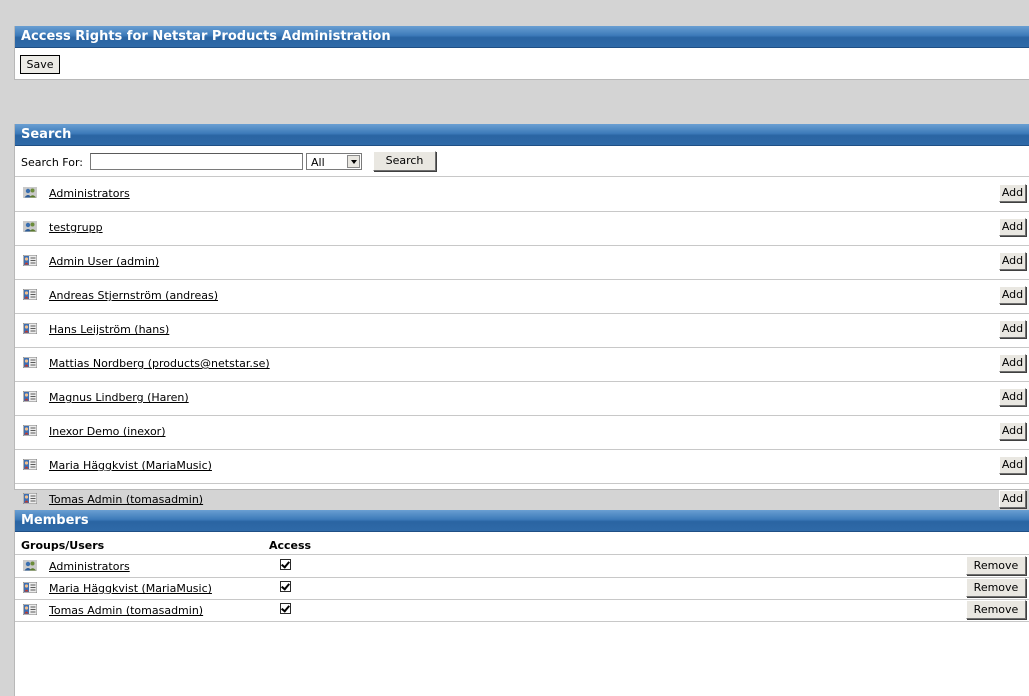 This screenshot has width=1029, height=696. What do you see at coordinates (290, 545) in the screenshot?
I see `column-header-access: Access` at bounding box center [290, 545].